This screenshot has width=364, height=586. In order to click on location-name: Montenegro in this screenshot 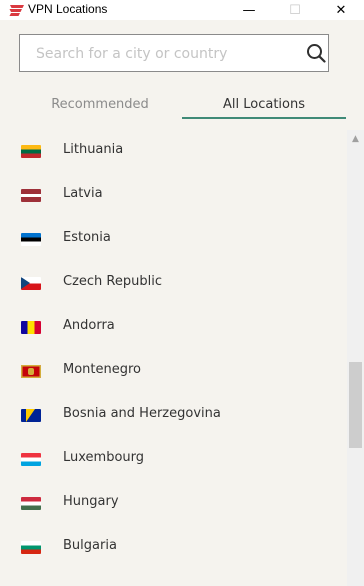, I will do `click(102, 369)`.